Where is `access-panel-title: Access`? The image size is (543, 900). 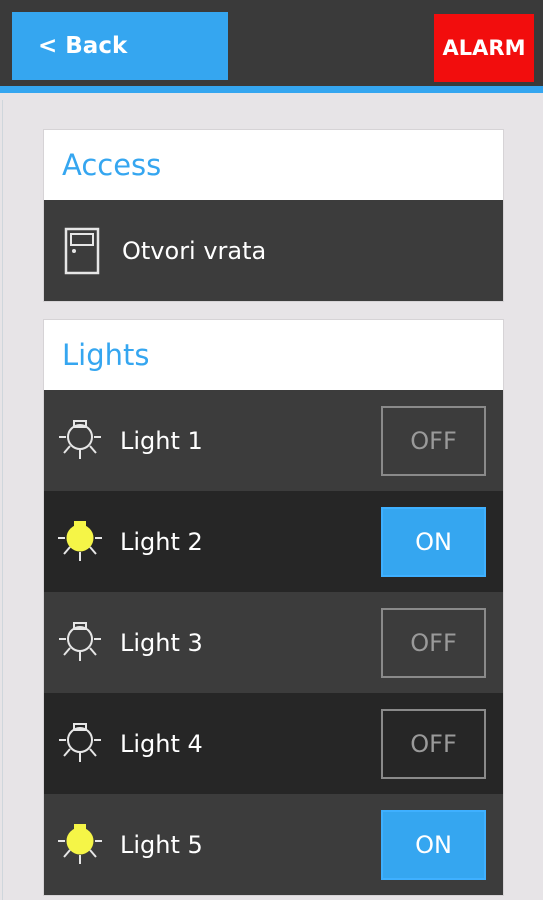
access-panel-title: Access is located at coordinates (273, 165).